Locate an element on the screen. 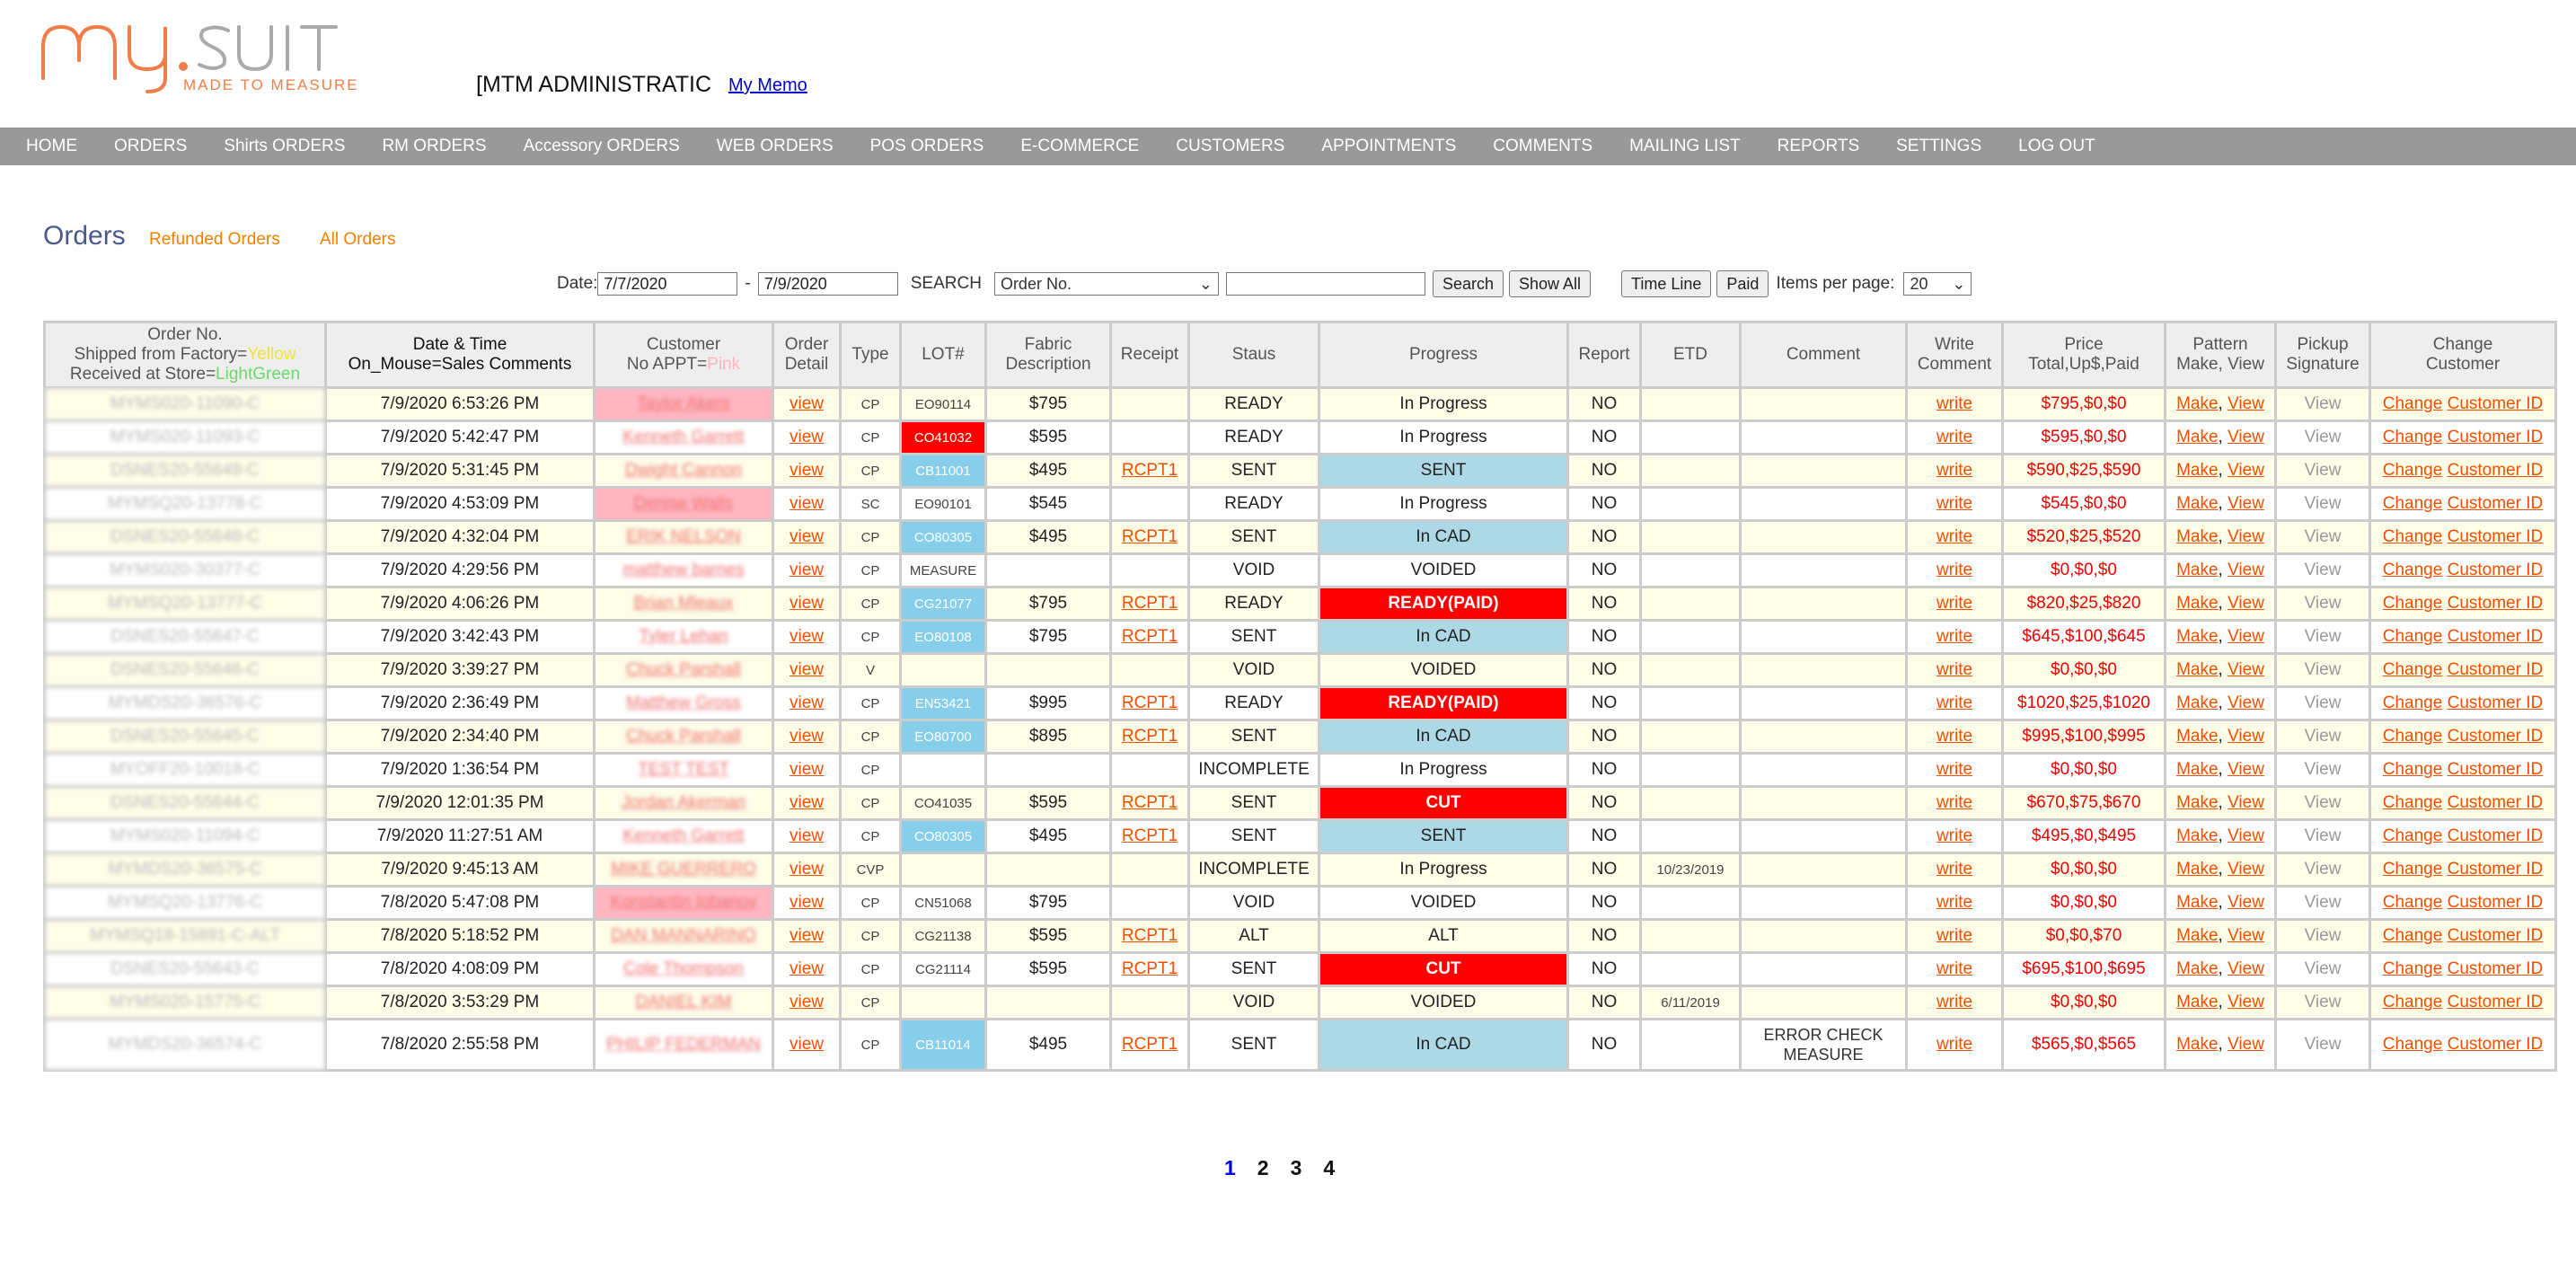 The width and height of the screenshot is (2576, 1263). nav-home: HOME is located at coordinates (51, 146).